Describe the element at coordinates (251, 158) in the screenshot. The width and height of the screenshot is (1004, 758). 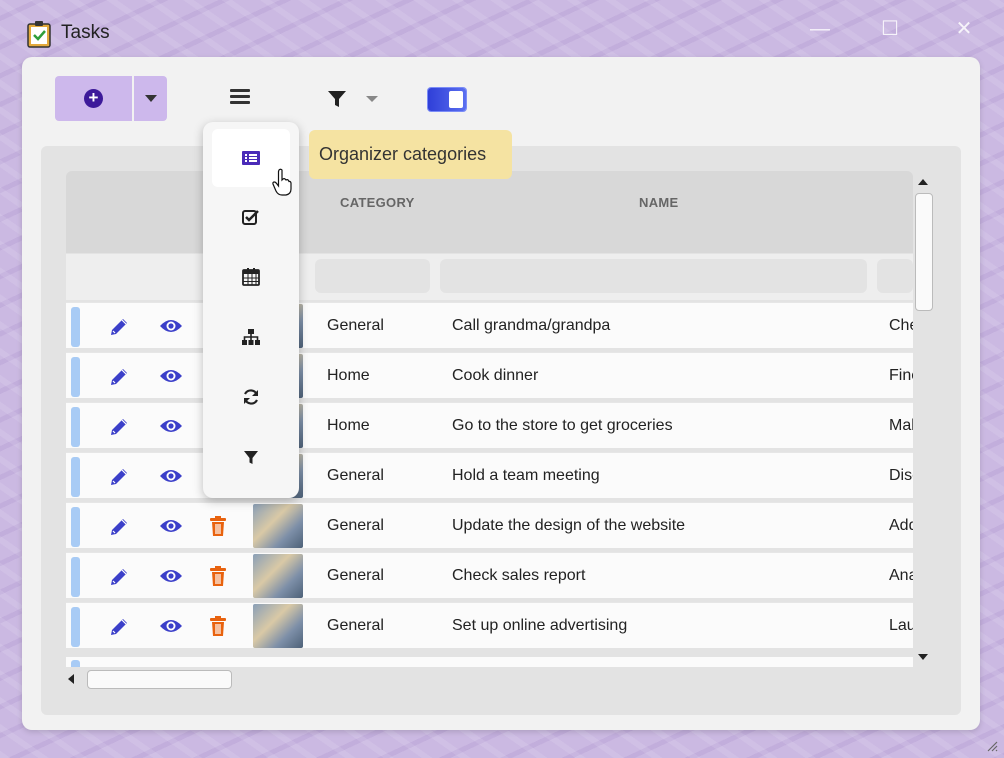
I see `list-icon` at that location.